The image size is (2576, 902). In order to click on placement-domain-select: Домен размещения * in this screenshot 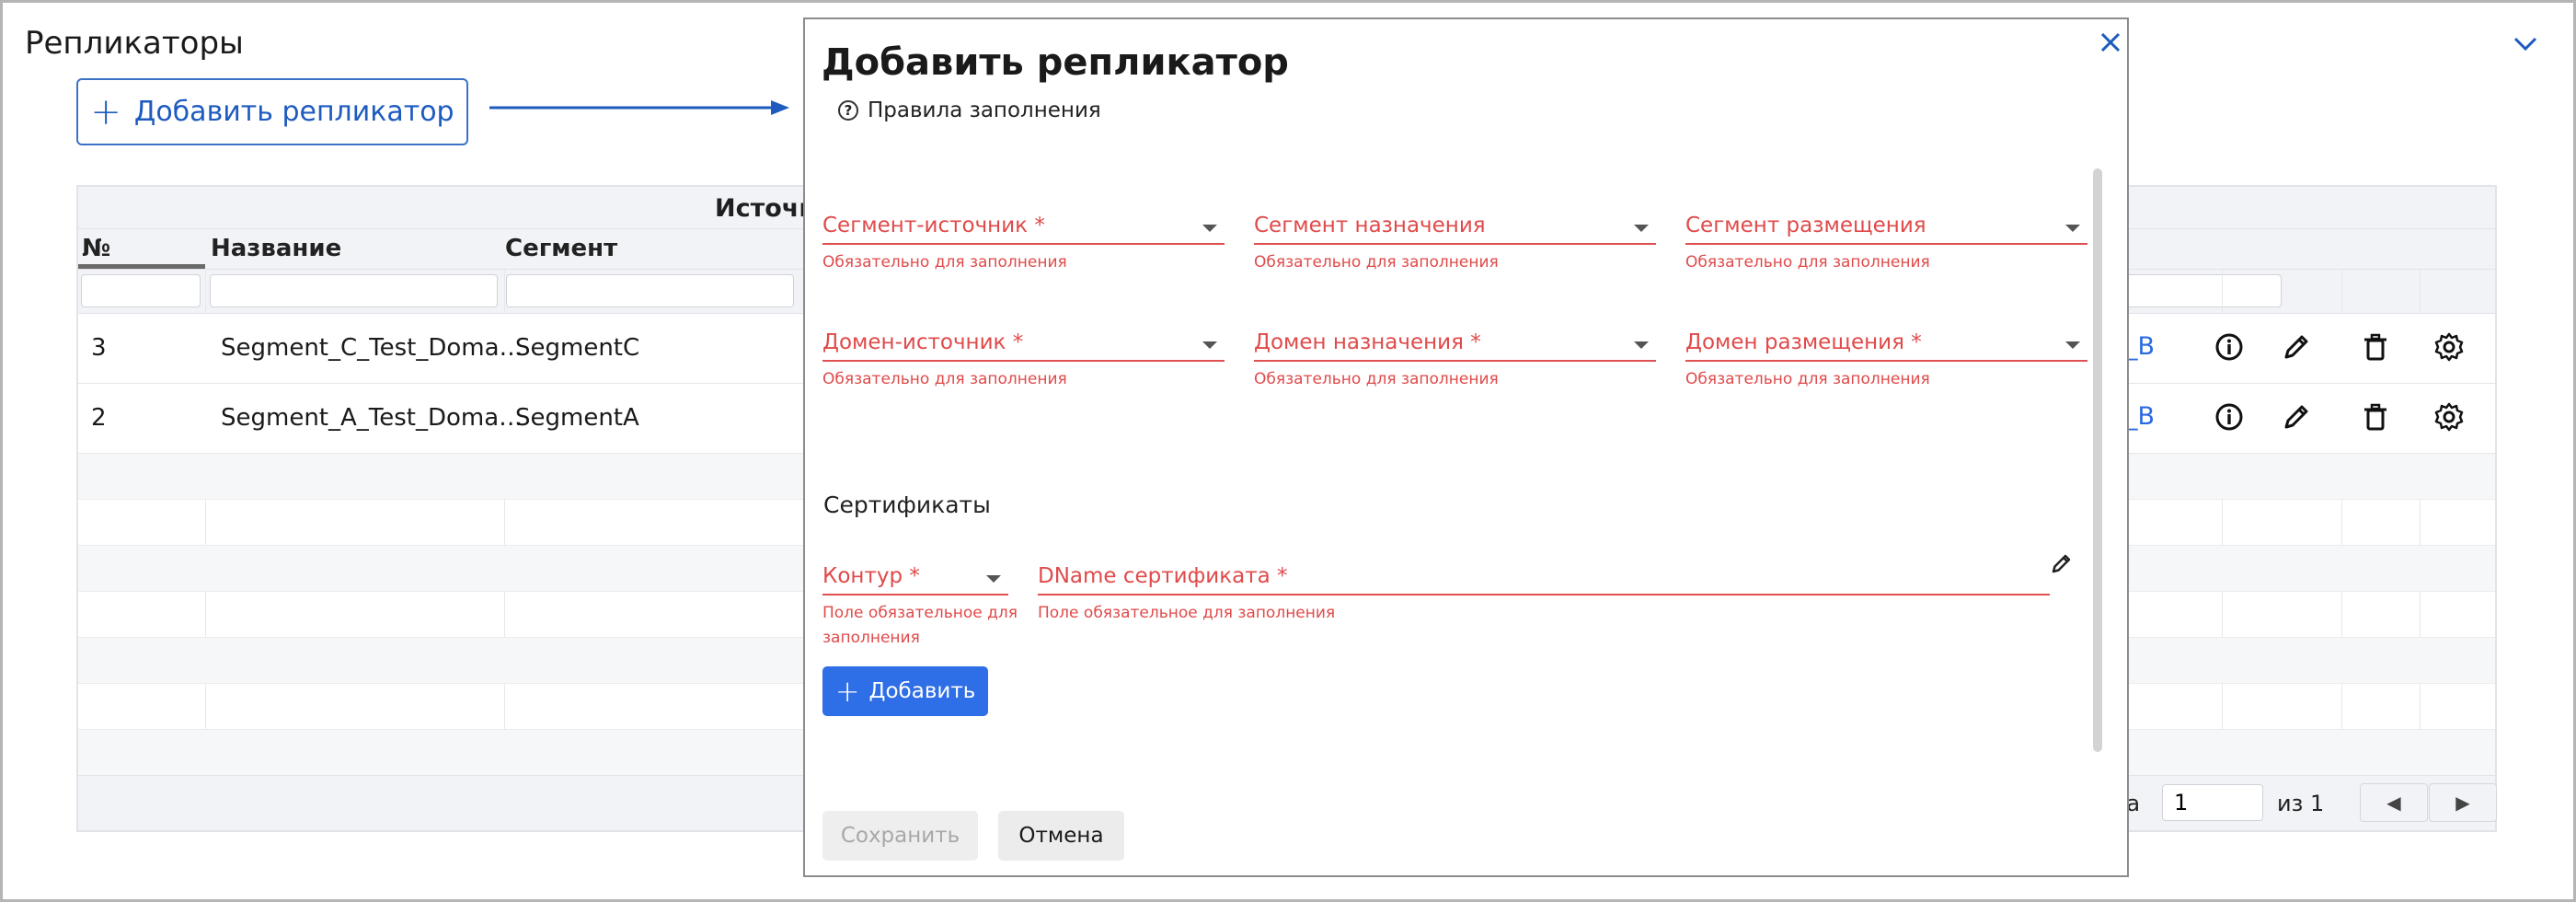, I will do `click(1886, 345)`.